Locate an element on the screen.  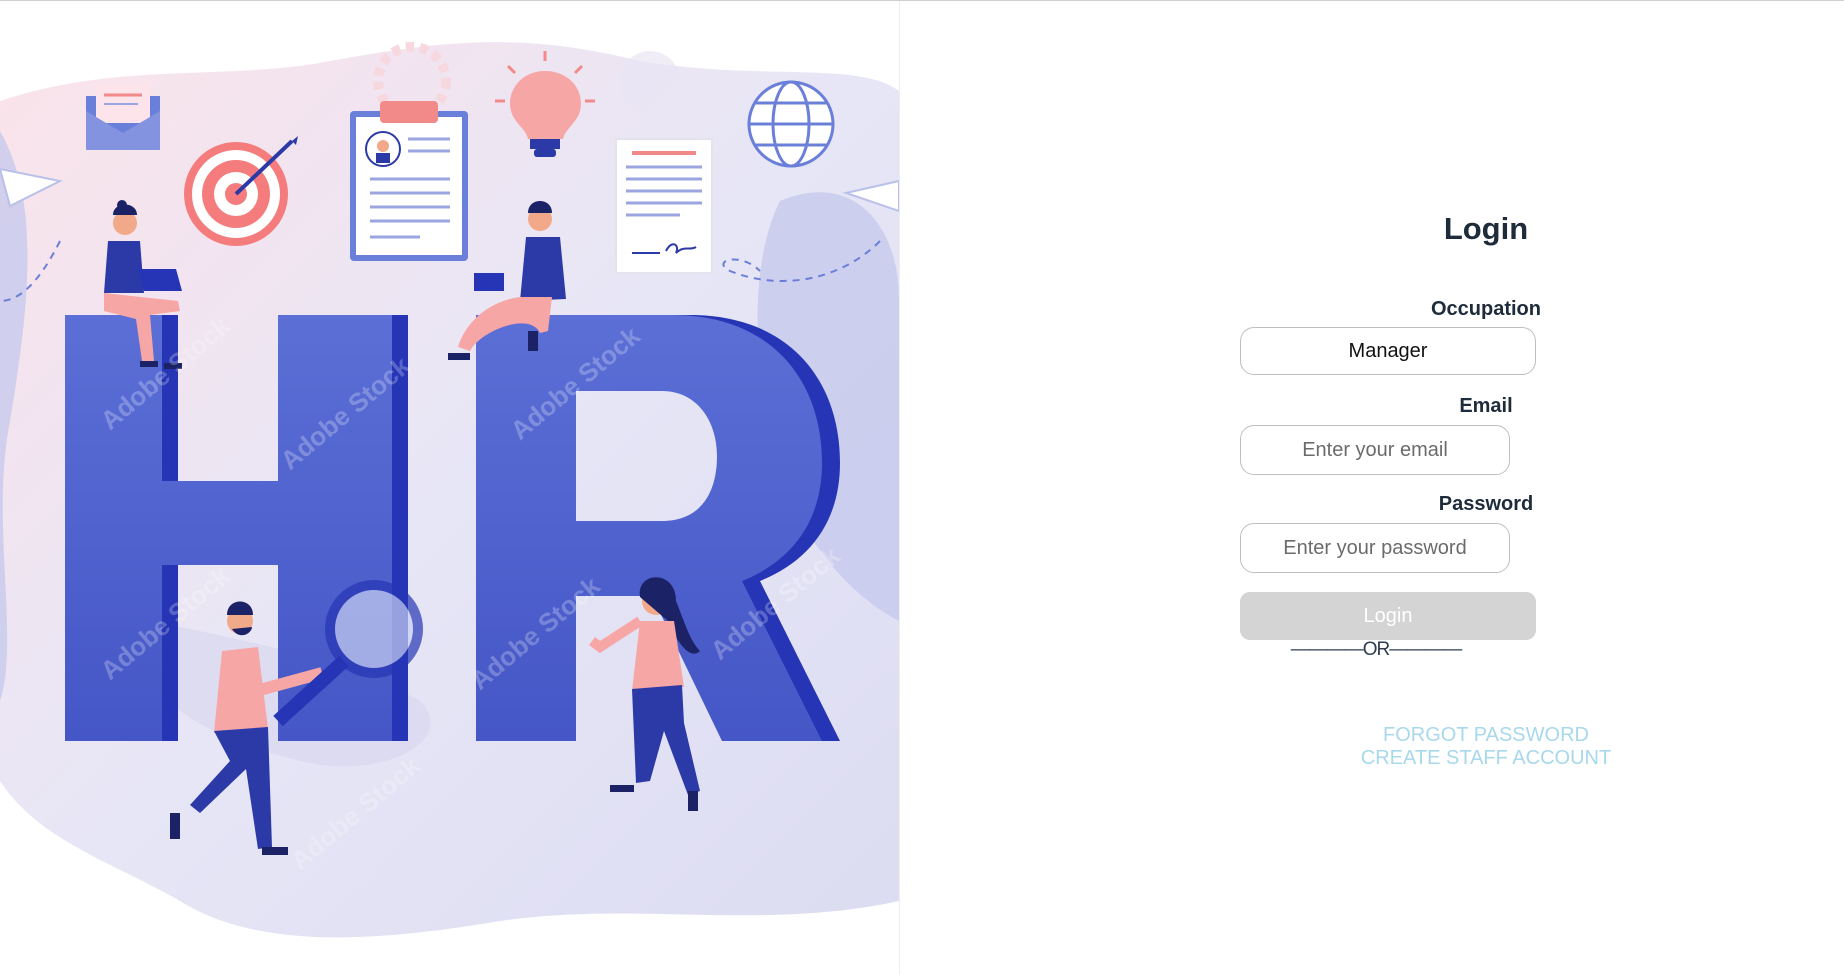
occupation-value: Manager is located at coordinates (1388, 350).